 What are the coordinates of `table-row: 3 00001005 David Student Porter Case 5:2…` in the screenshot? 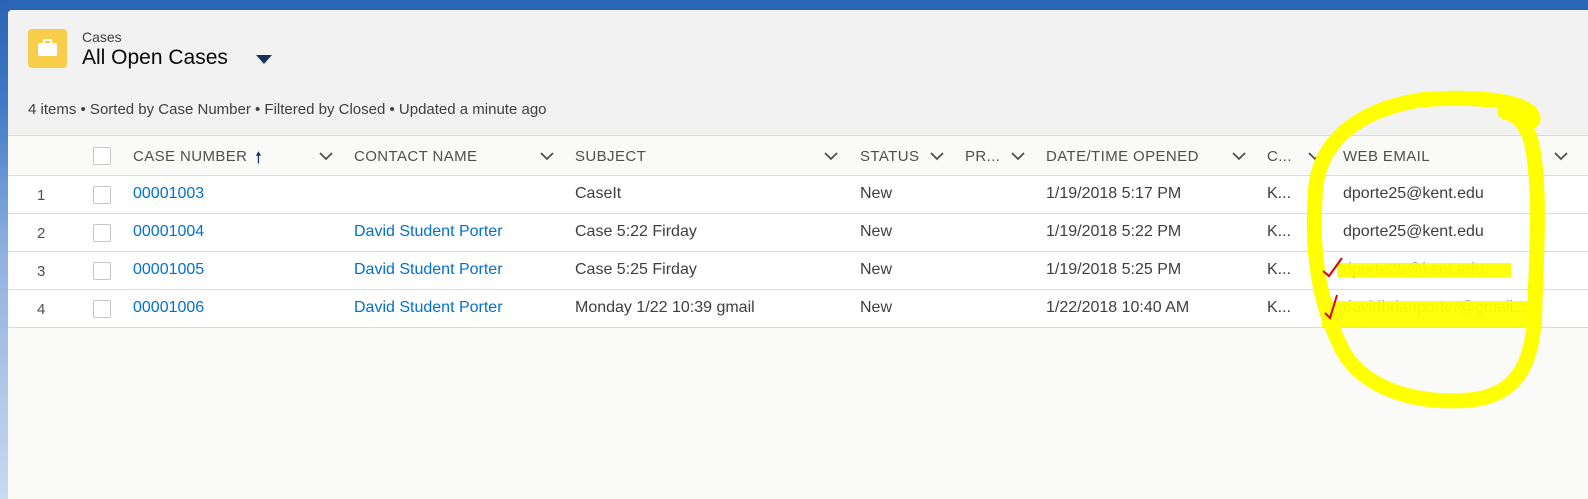 It's located at (798, 271).